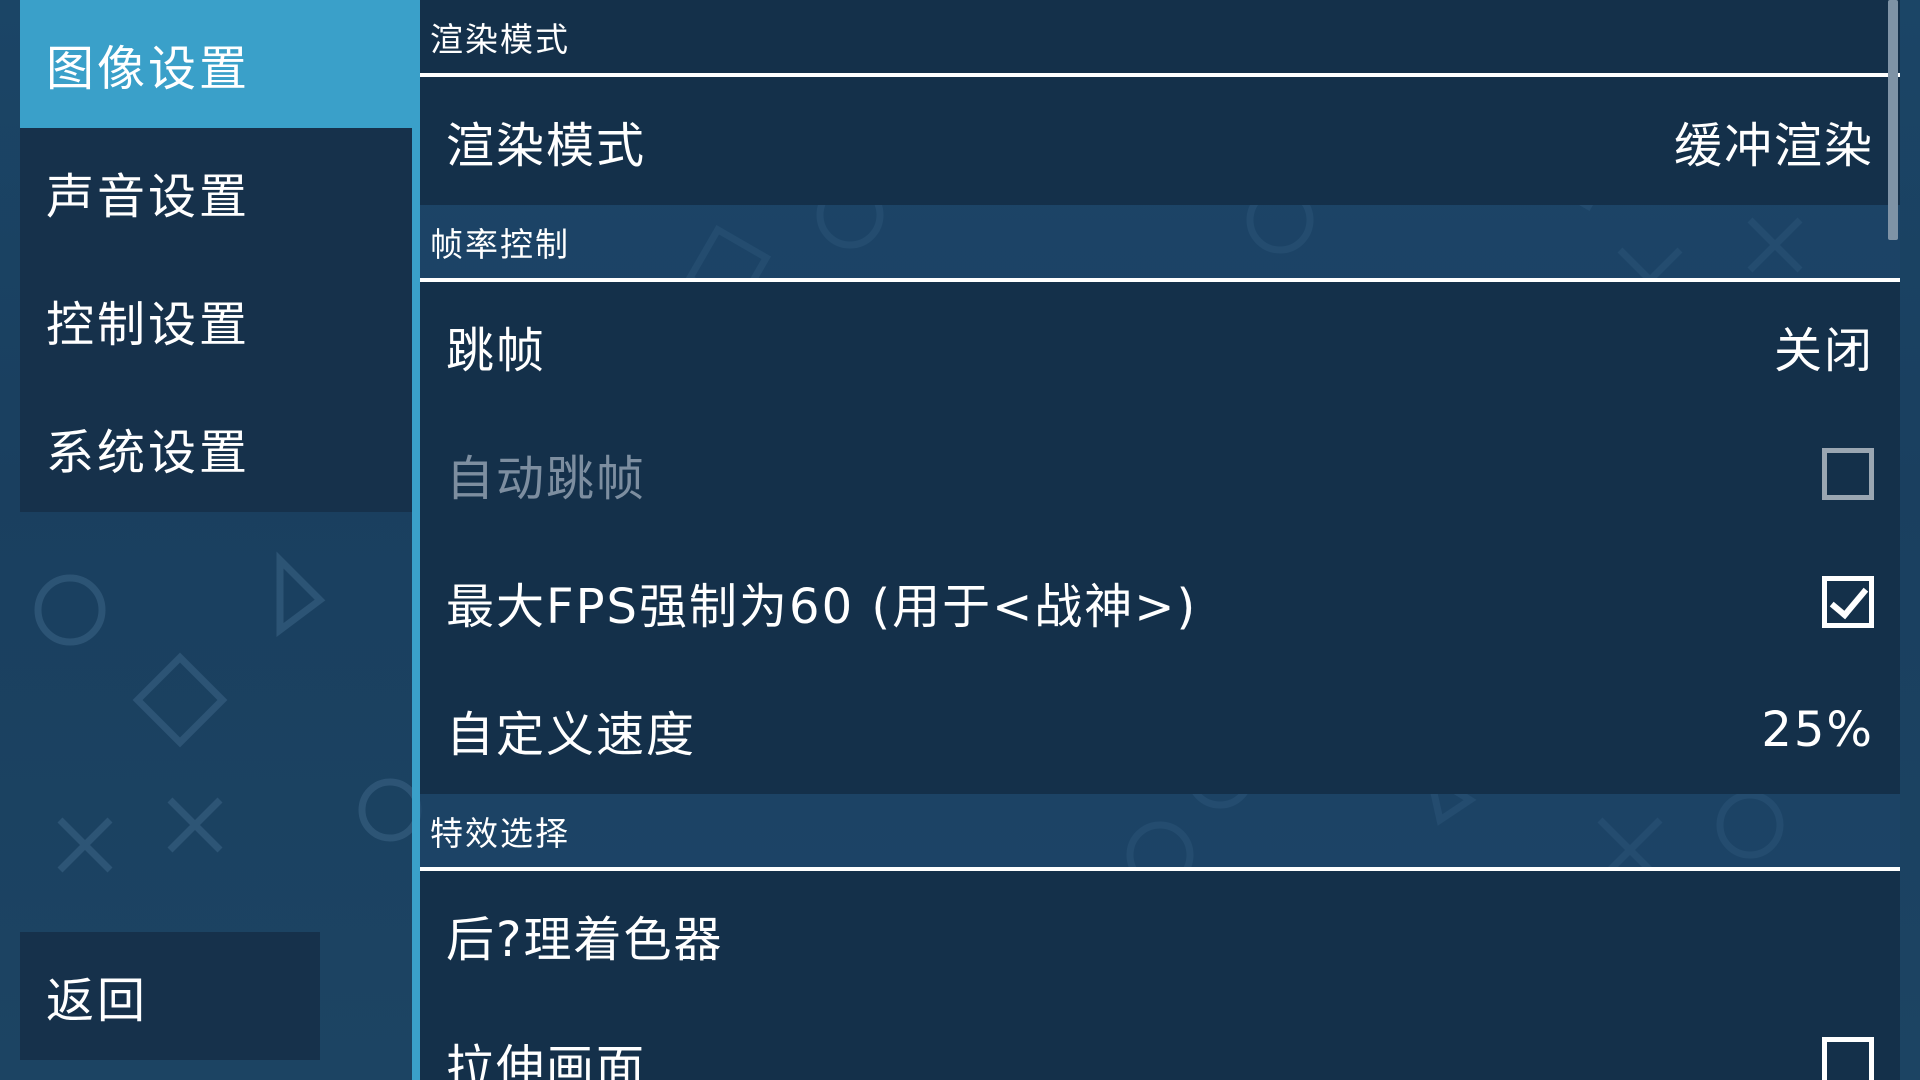 This screenshot has height=1080, width=1920. What do you see at coordinates (97, 1001) in the screenshot?
I see `back-button-label: 返回` at bounding box center [97, 1001].